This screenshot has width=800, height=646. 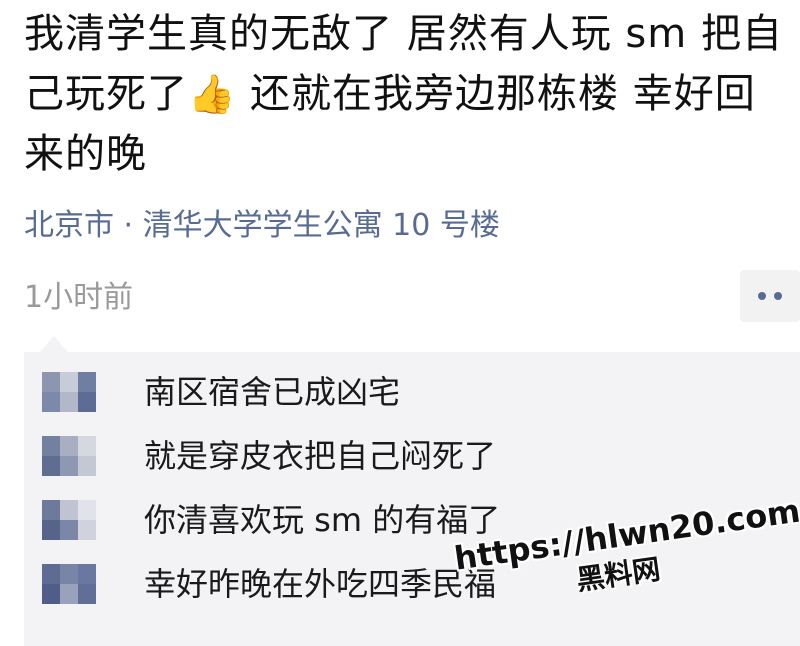 I want to click on post-timestamp: 1小时前, so click(x=79, y=297).